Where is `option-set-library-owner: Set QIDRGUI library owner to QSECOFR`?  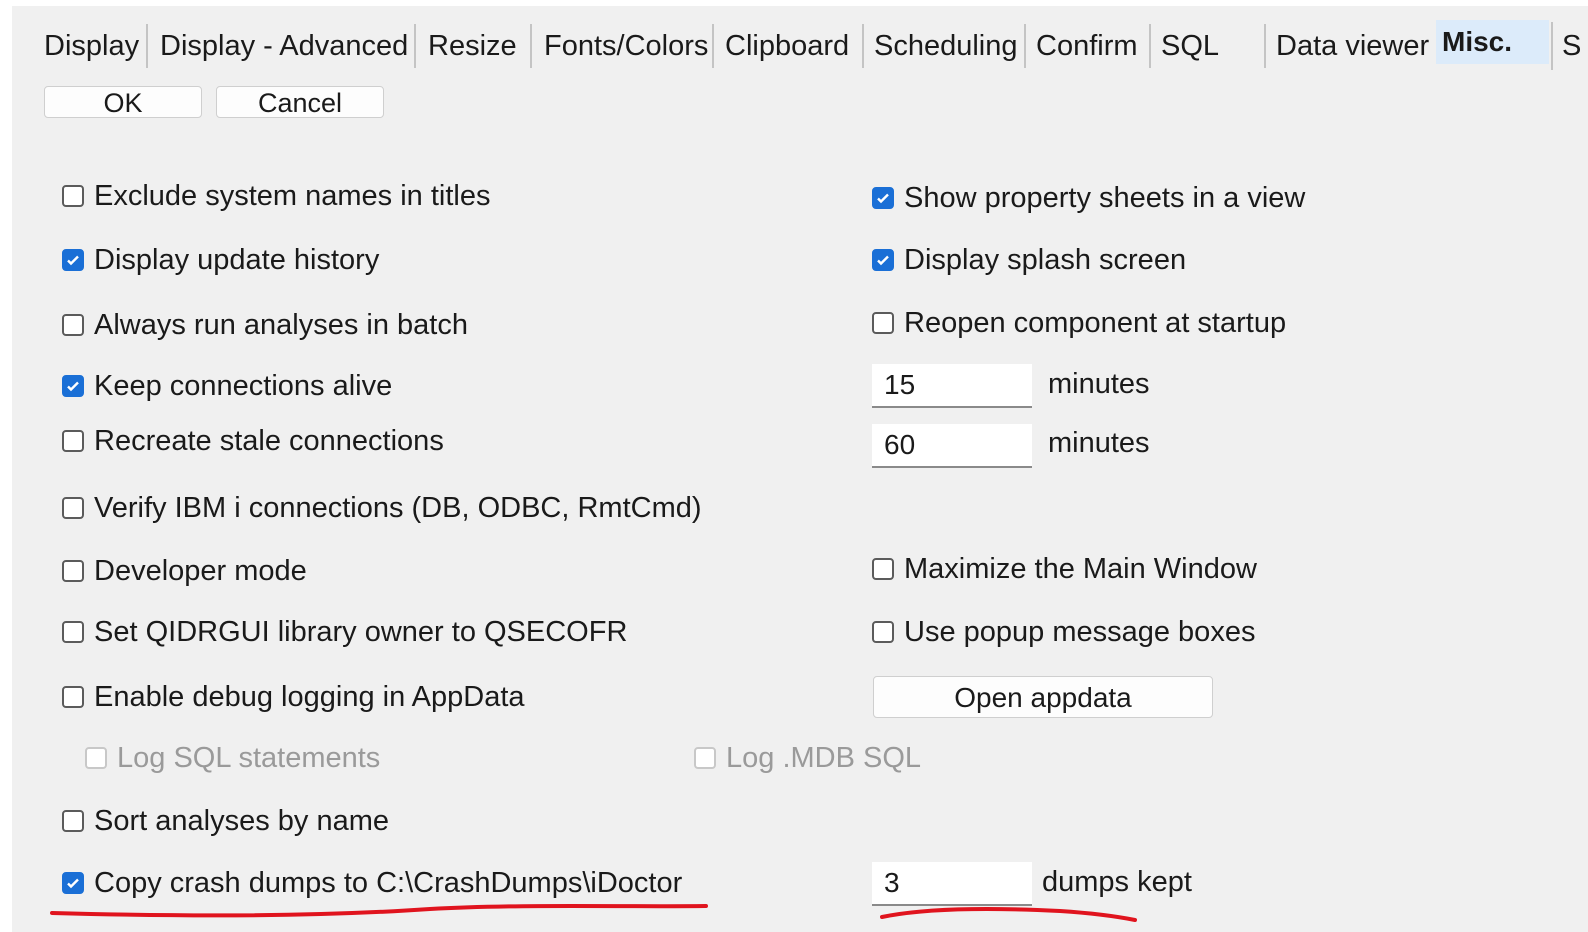 option-set-library-owner: Set QIDRGUI library owner to QSECOFR is located at coordinates (344, 632).